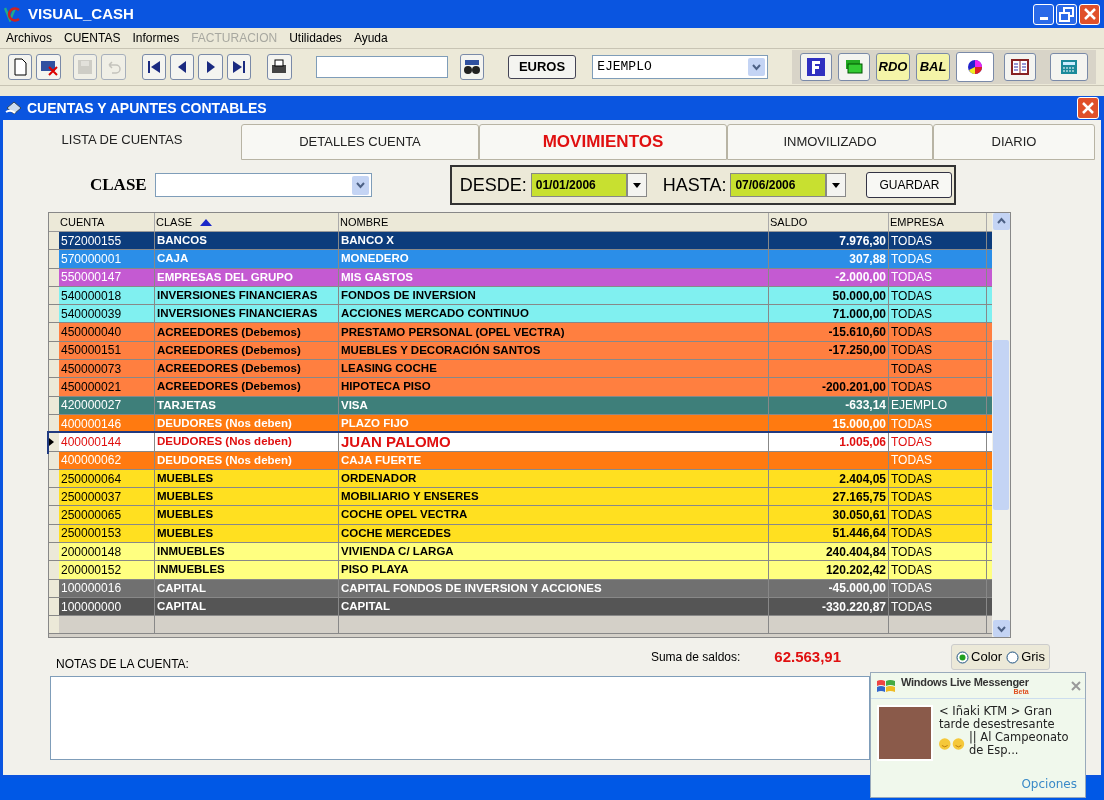 Image resolution: width=1104 pixels, height=800 pixels. What do you see at coordinates (1014, 142) in the screenshot?
I see `tab: DIARIO` at bounding box center [1014, 142].